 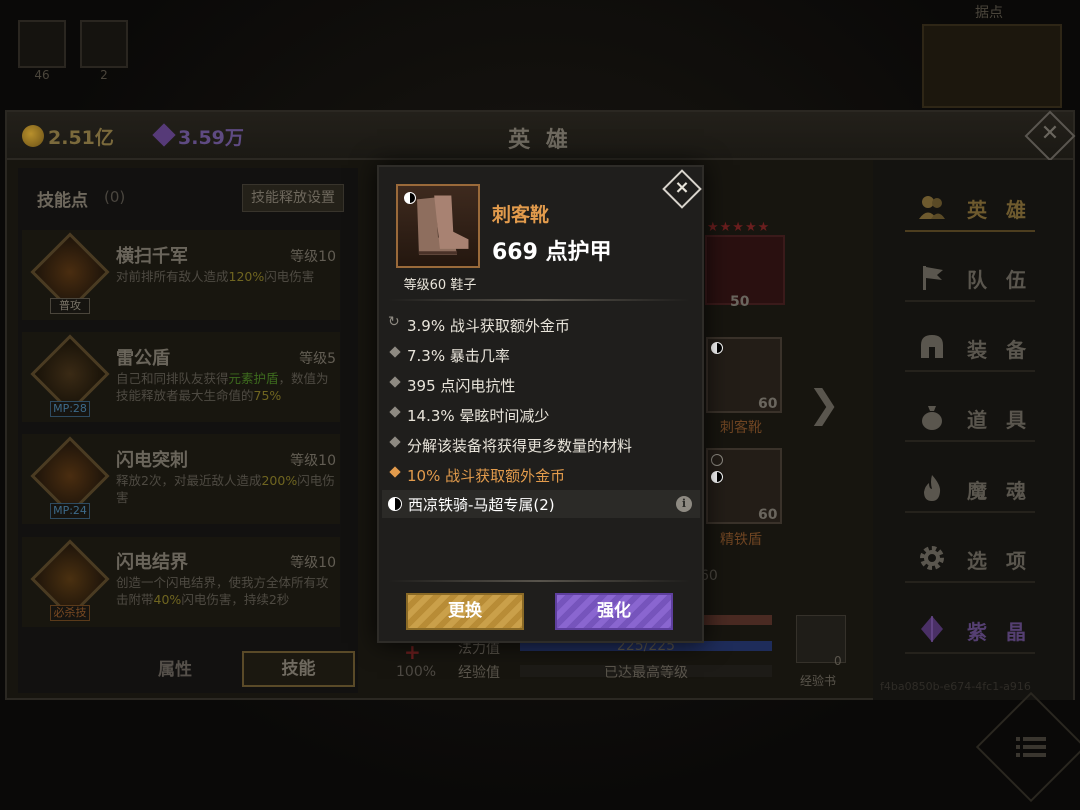 What do you see at coordinates (955, 686) in the screenshot?
I see `player-id: f4ba0850b-e674-4fc1-a916` at bounding box center [955, 686].